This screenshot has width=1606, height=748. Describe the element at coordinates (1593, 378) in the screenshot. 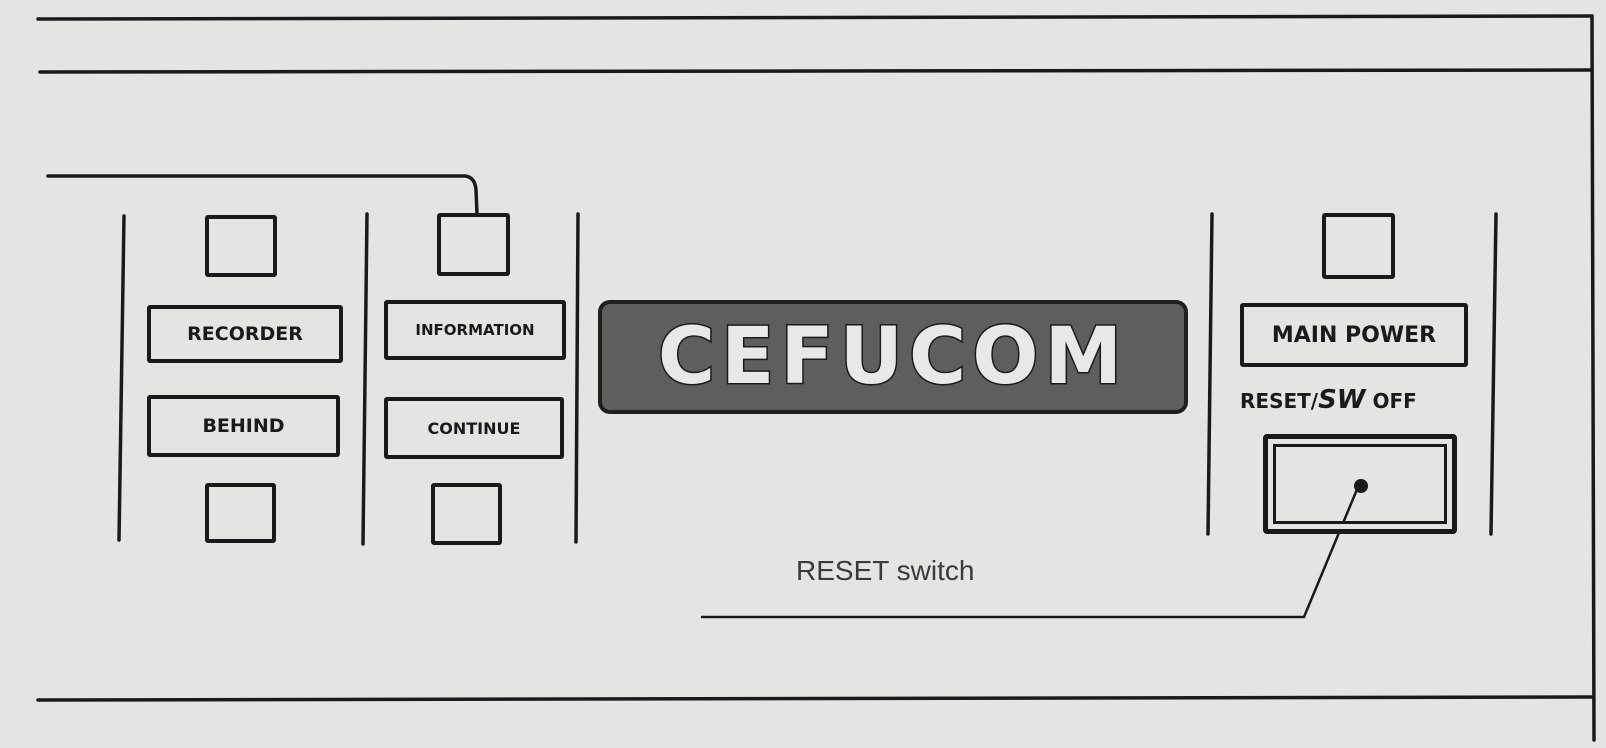

I see `right-edge-line` at that location.